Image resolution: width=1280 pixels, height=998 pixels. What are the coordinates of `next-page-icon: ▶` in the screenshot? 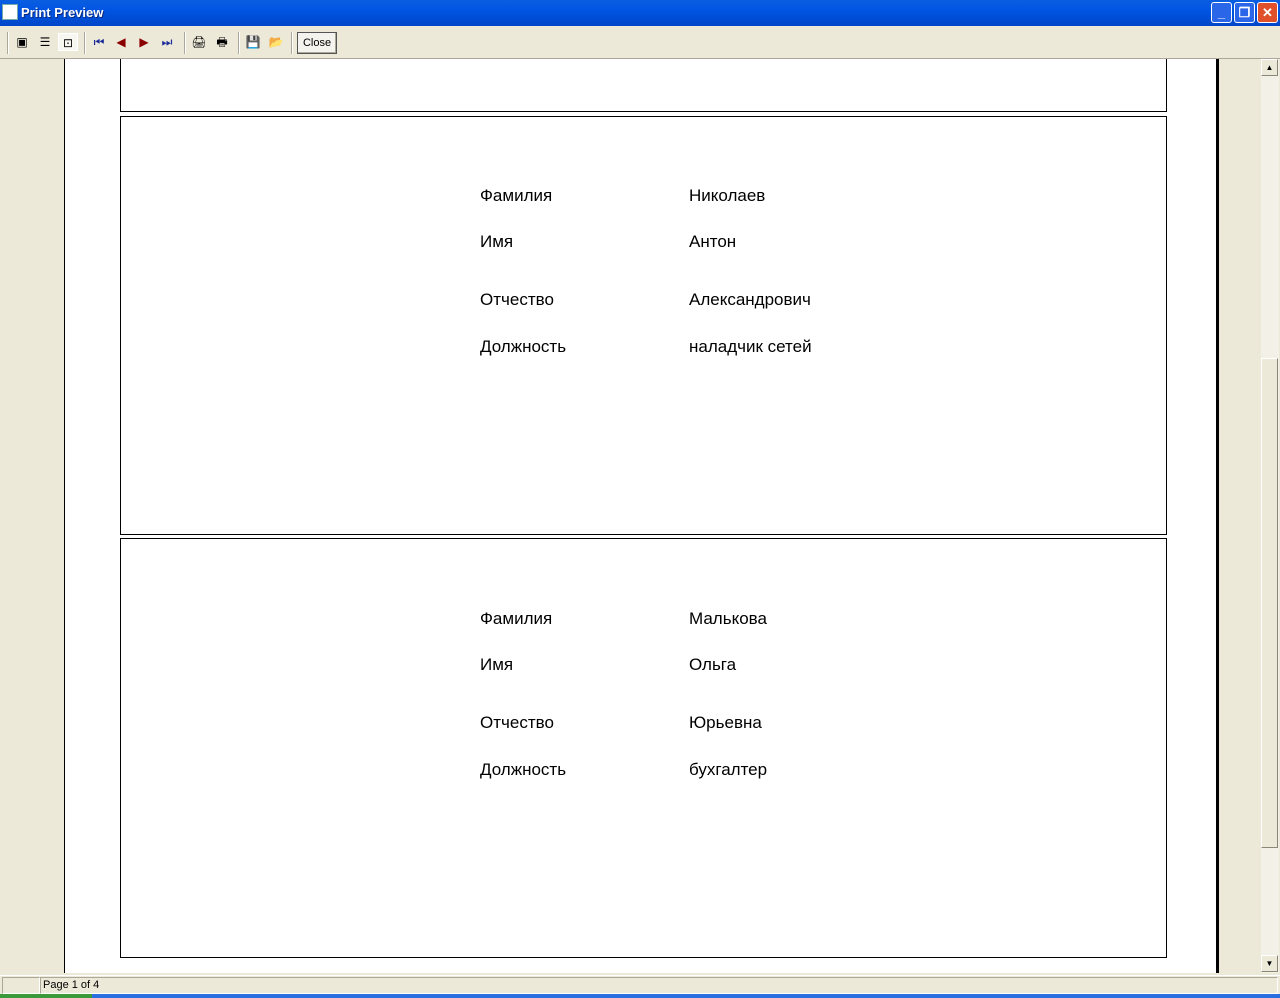 It's located at (144, 42).